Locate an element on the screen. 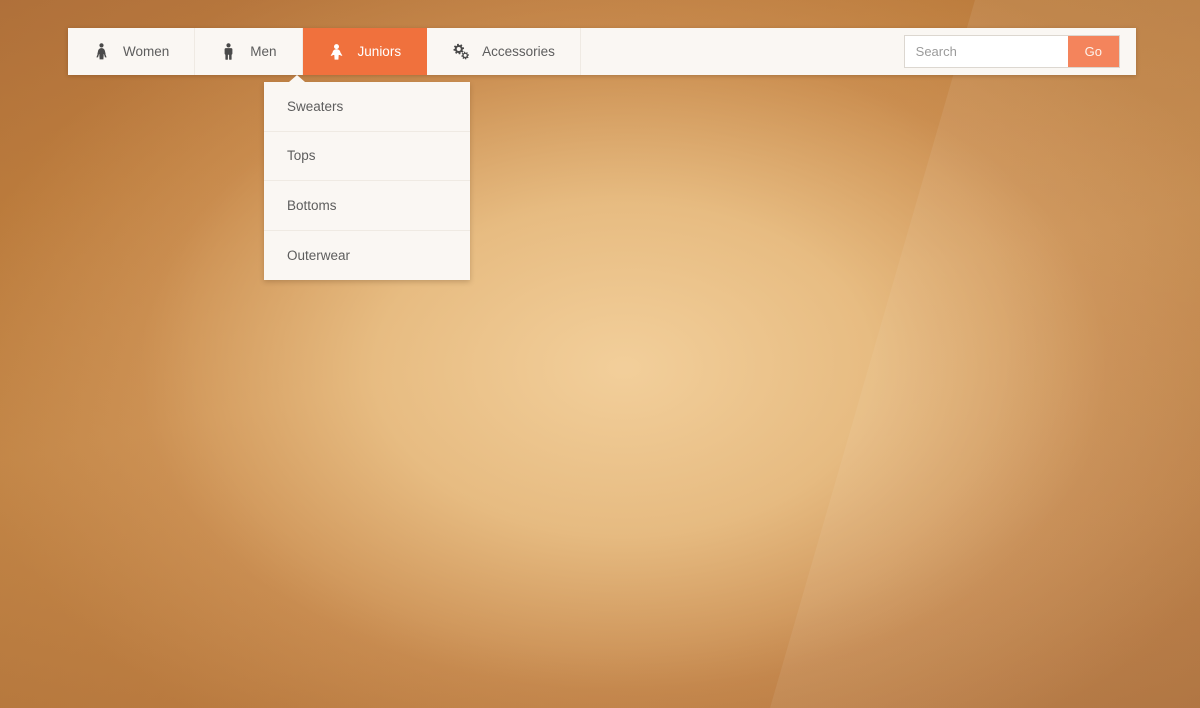 The height and width of the screenshot is (708, 1200). nav-item-label: Men is located at coordinates (263, 51).